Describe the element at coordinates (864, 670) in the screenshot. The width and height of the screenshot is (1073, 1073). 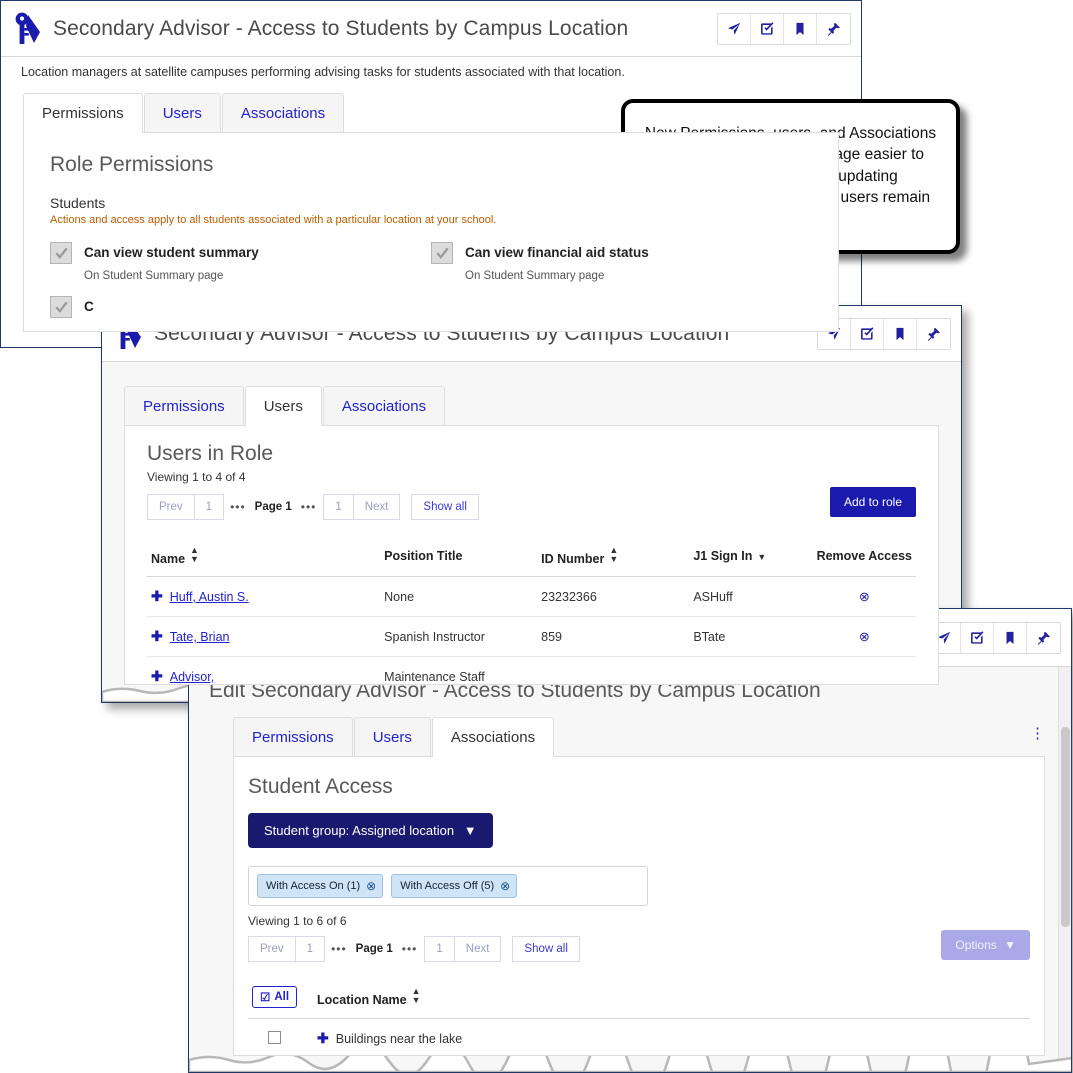
I see `user-remove-cell` at that location.